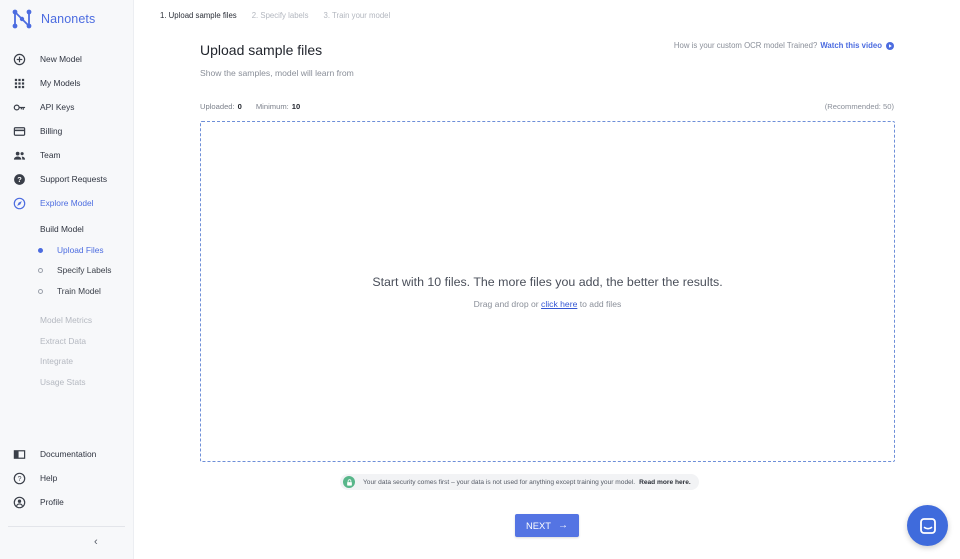 The width and height of the screenshot is (960, 559). I want to click on sidebar-item-integrate: Integrate, so click(57, 361).